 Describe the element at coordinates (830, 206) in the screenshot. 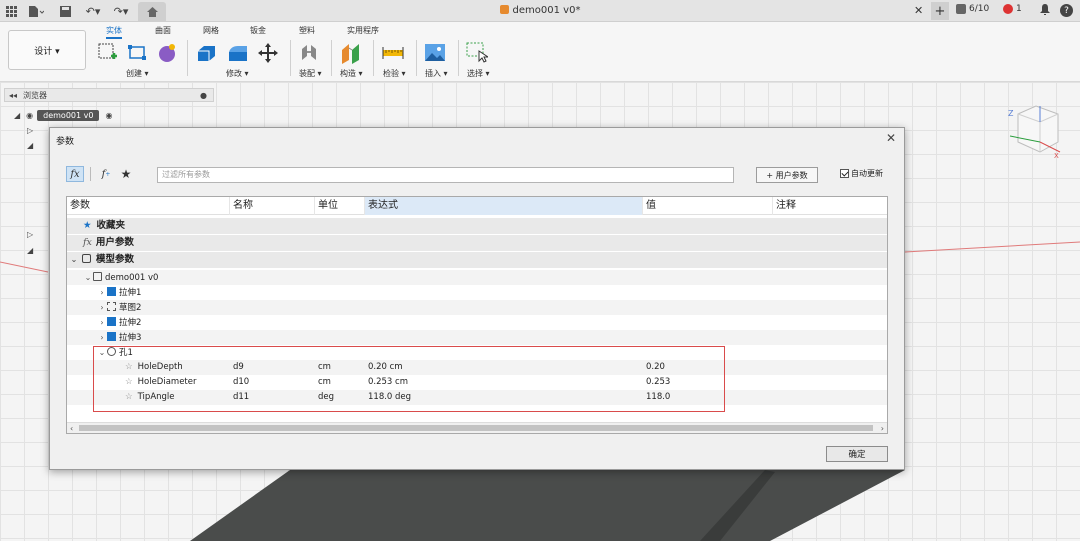

I see `column-header-comment: 注释` at that location.